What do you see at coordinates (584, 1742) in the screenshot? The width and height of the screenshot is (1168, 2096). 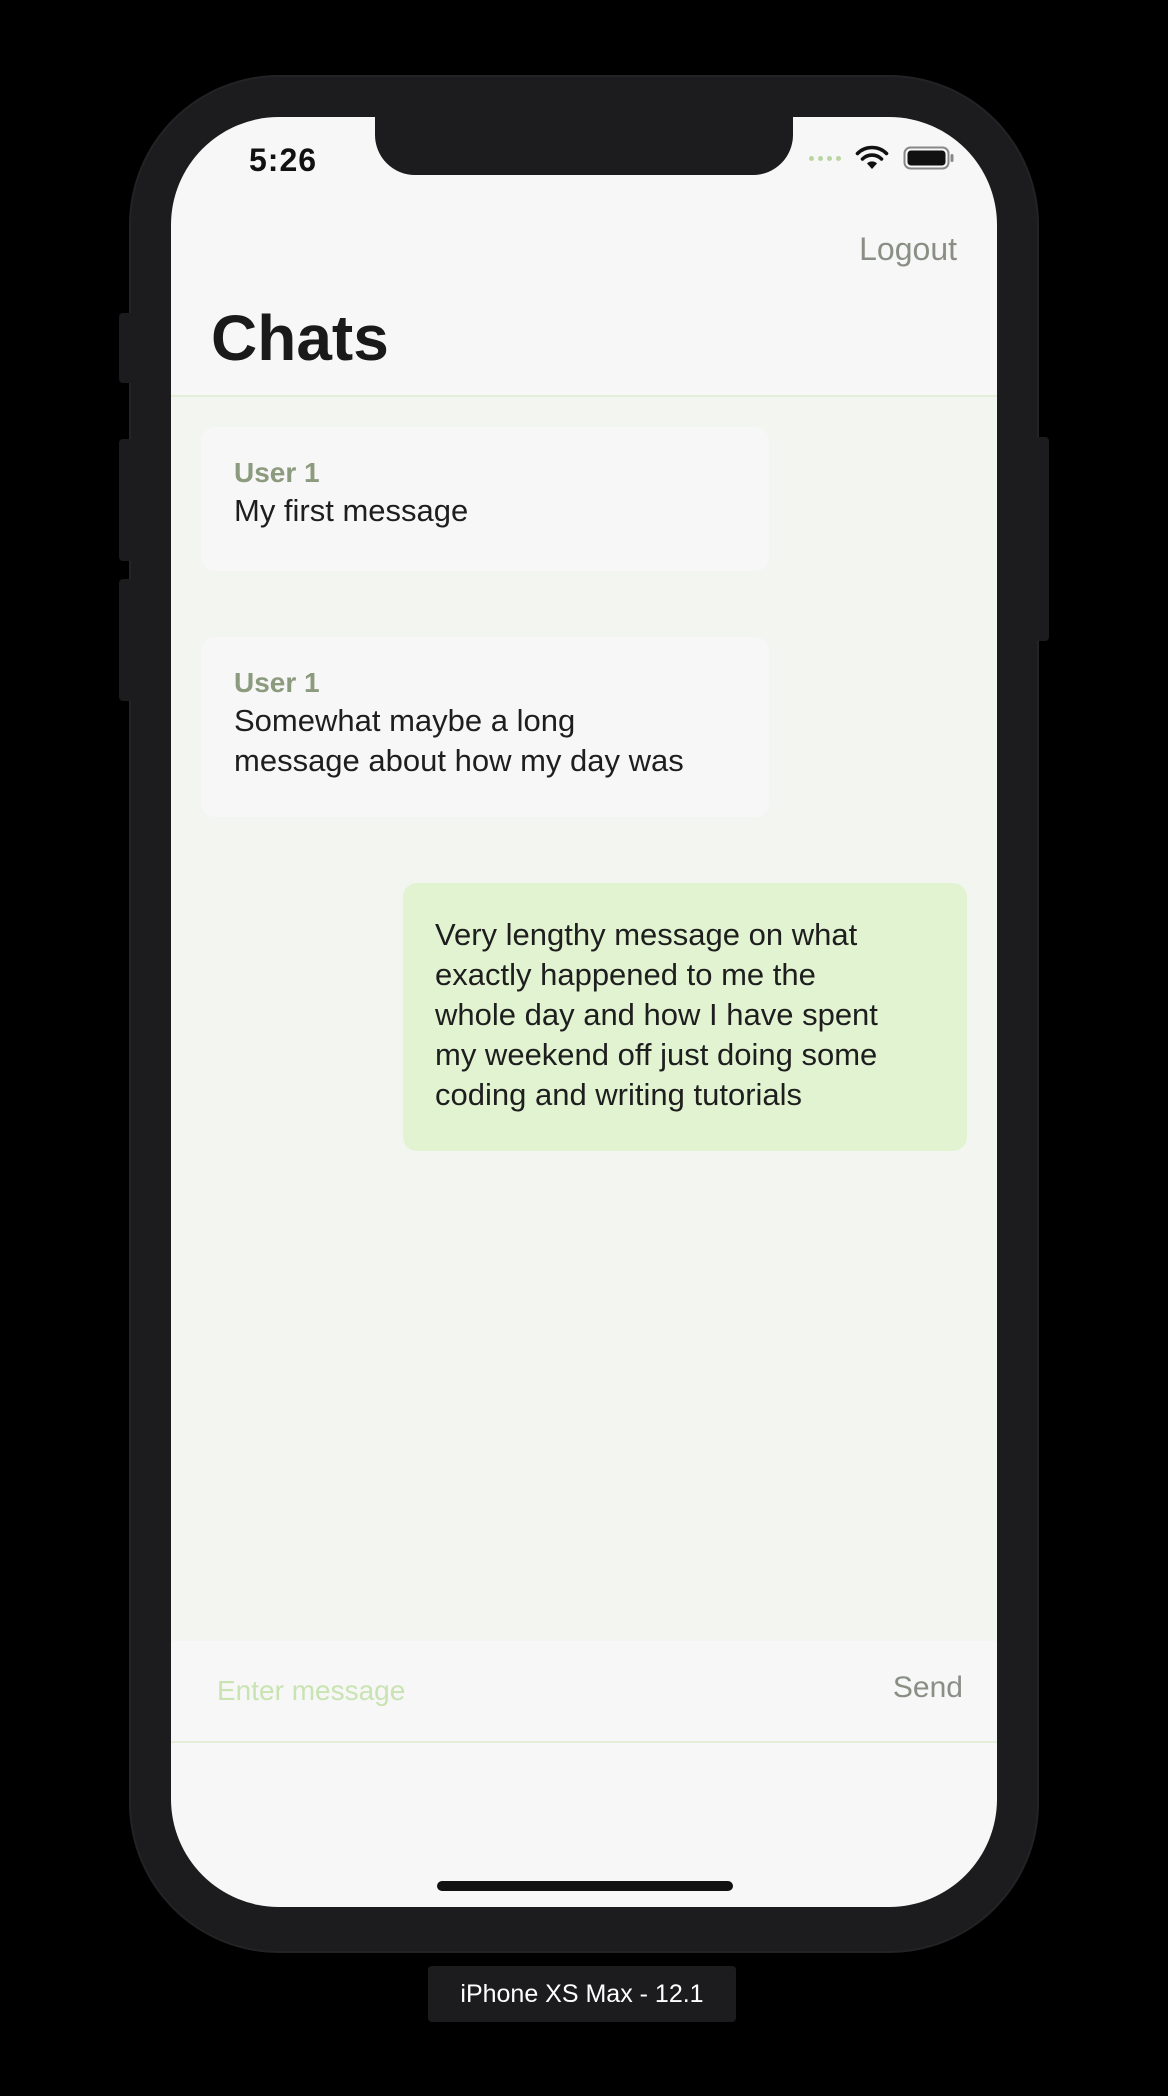 I see `composer-divider` at bounding box center [584, 1742].